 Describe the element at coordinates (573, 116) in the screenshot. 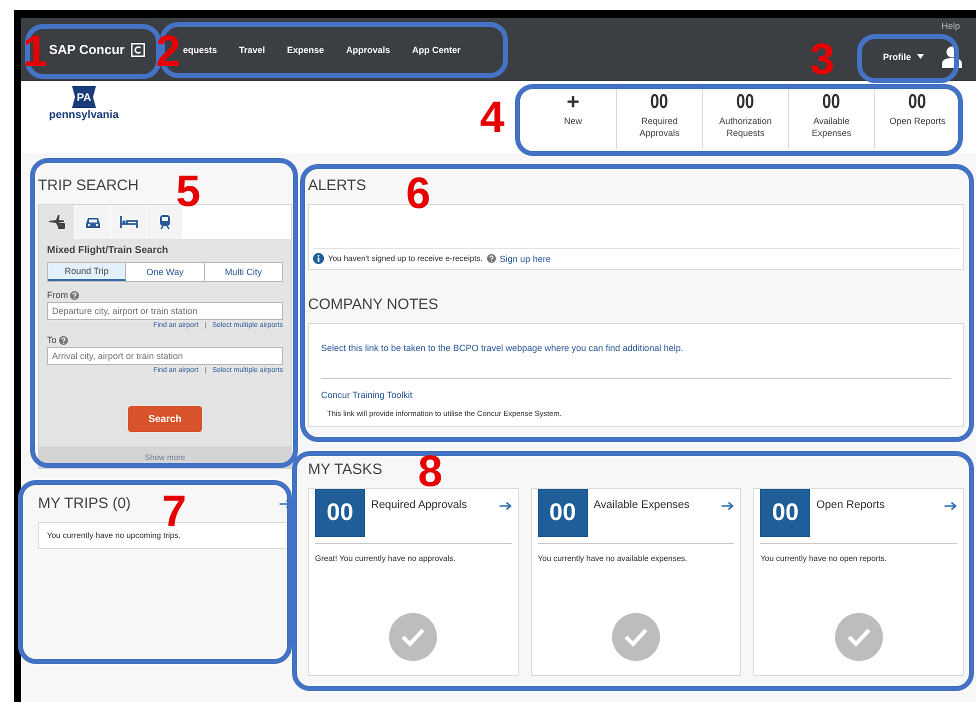

I see `new-button: + New` at that location.